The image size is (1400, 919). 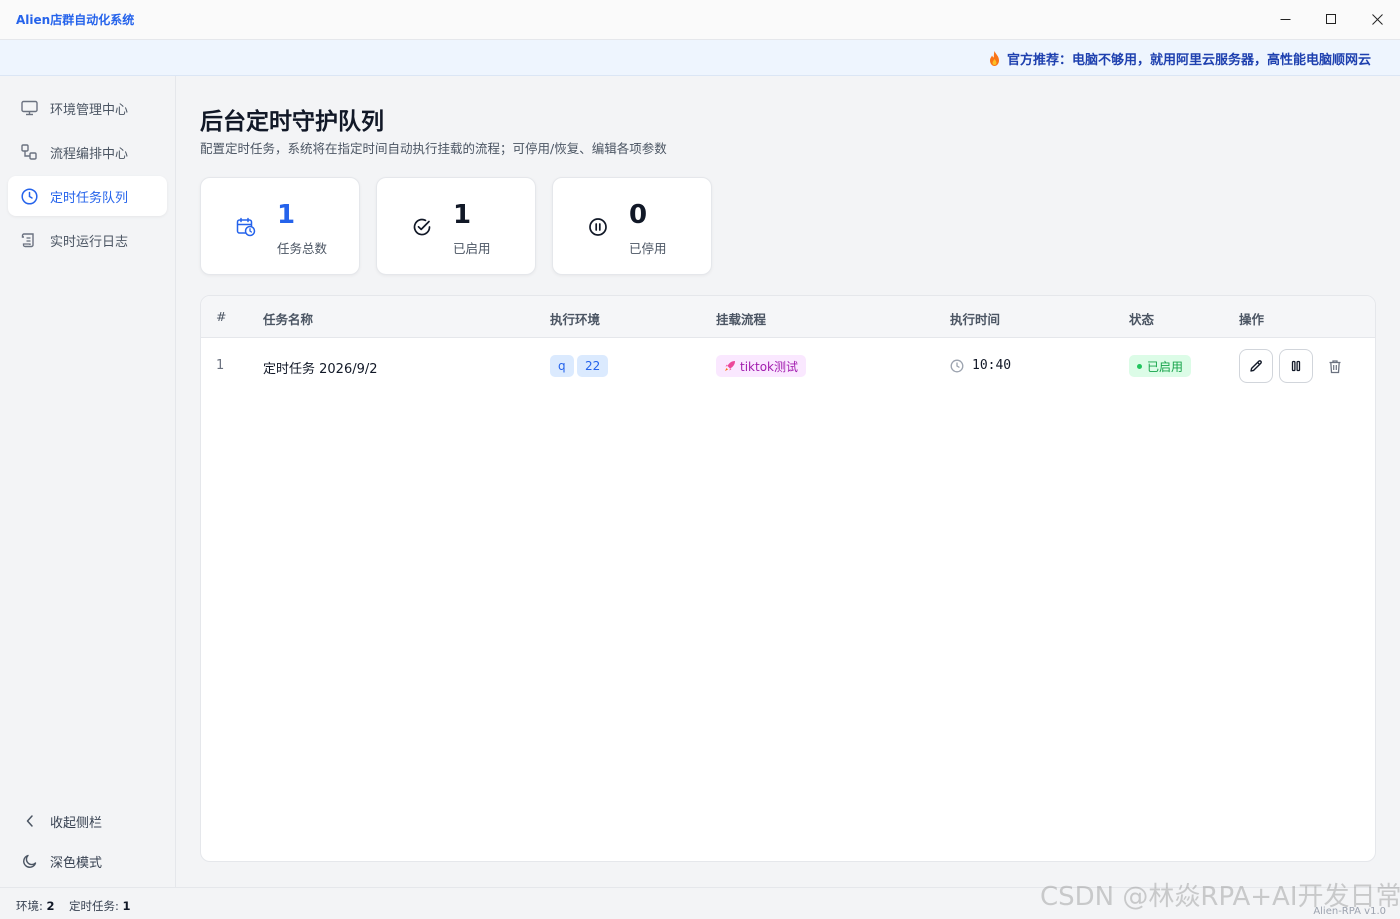 I want to click on title-bar: Alien店群自动化系统, so click(x=700, y=20).